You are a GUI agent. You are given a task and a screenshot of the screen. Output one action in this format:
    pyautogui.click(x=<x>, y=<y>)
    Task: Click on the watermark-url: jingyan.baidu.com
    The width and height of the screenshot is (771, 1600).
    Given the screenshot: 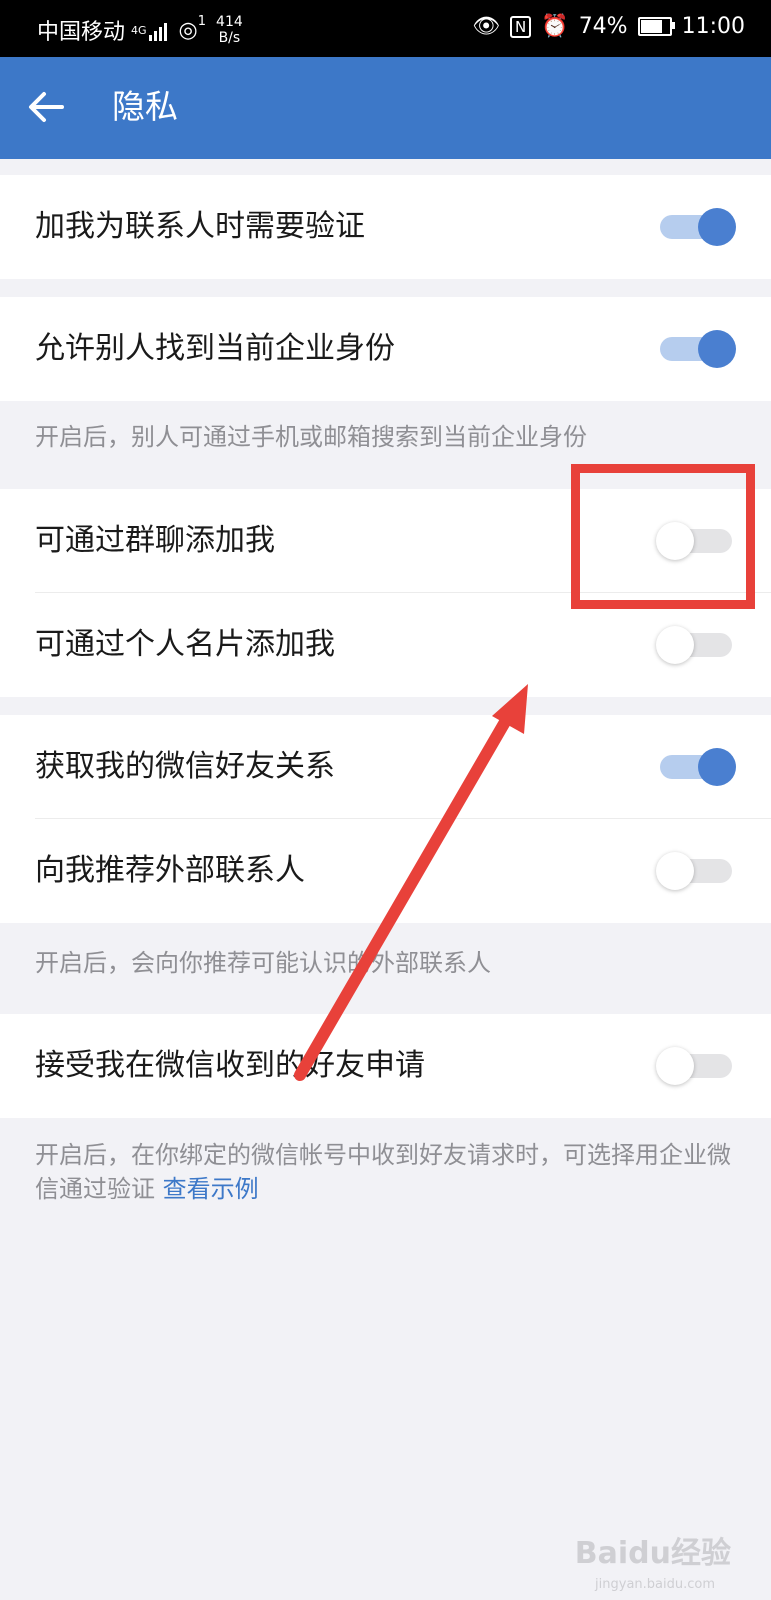 What is the action you would take?
    pyautogui.click(x=655, y=1584)
    